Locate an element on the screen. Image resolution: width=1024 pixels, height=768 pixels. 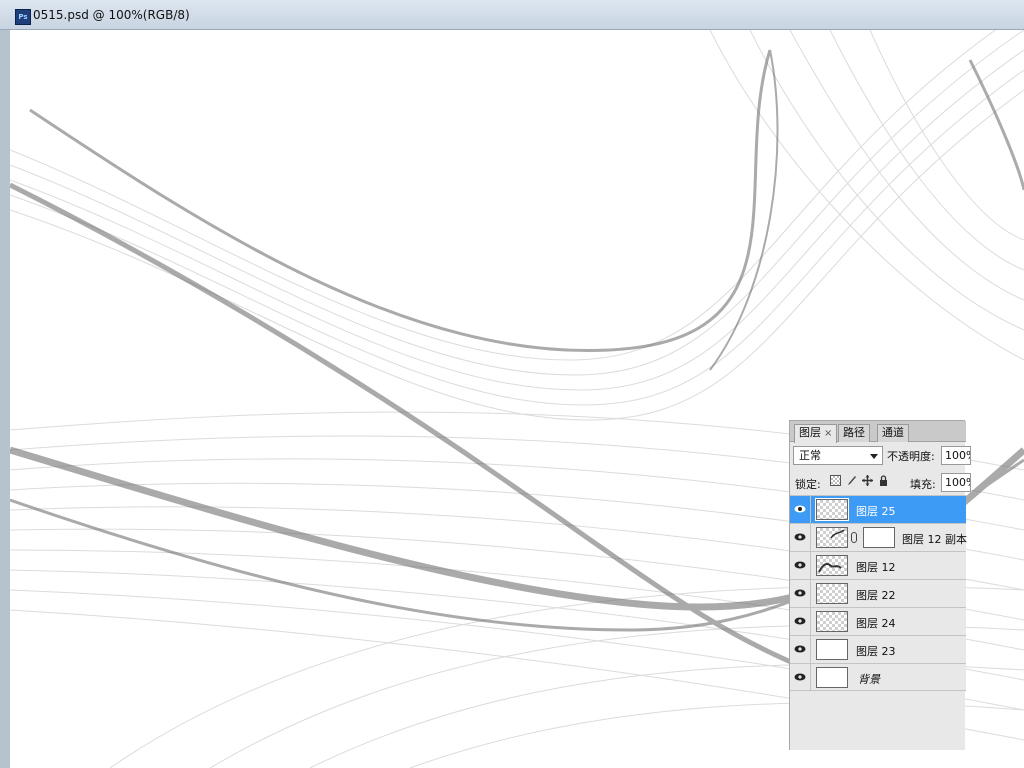
layer-row-background: 背景 is located at coordinates (878, 677).